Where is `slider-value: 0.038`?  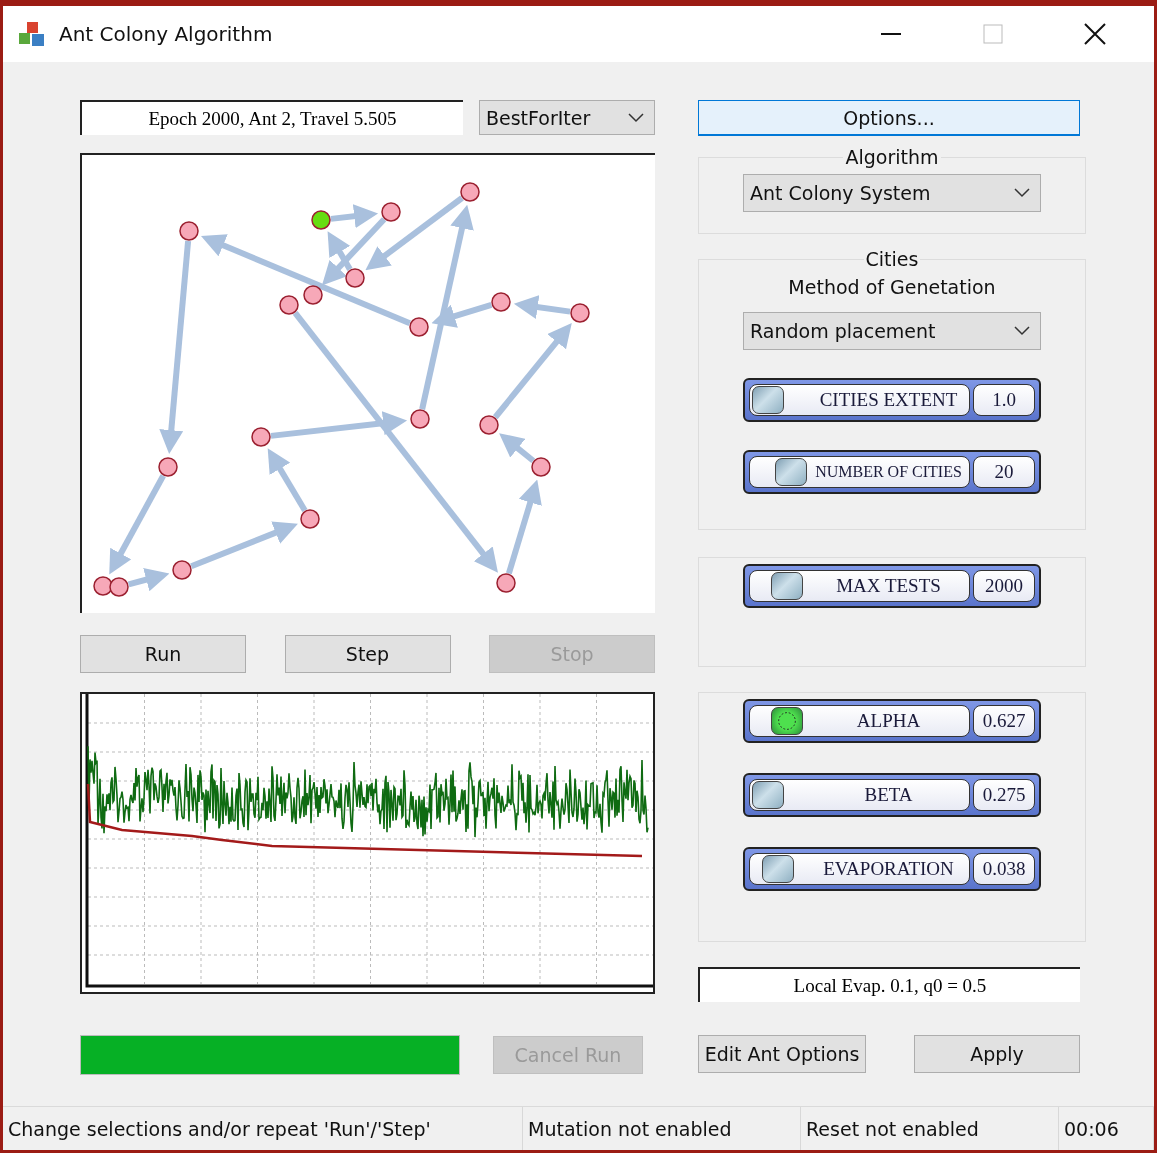 slider-value: 0.038 is located at coordinates (1004, 869).